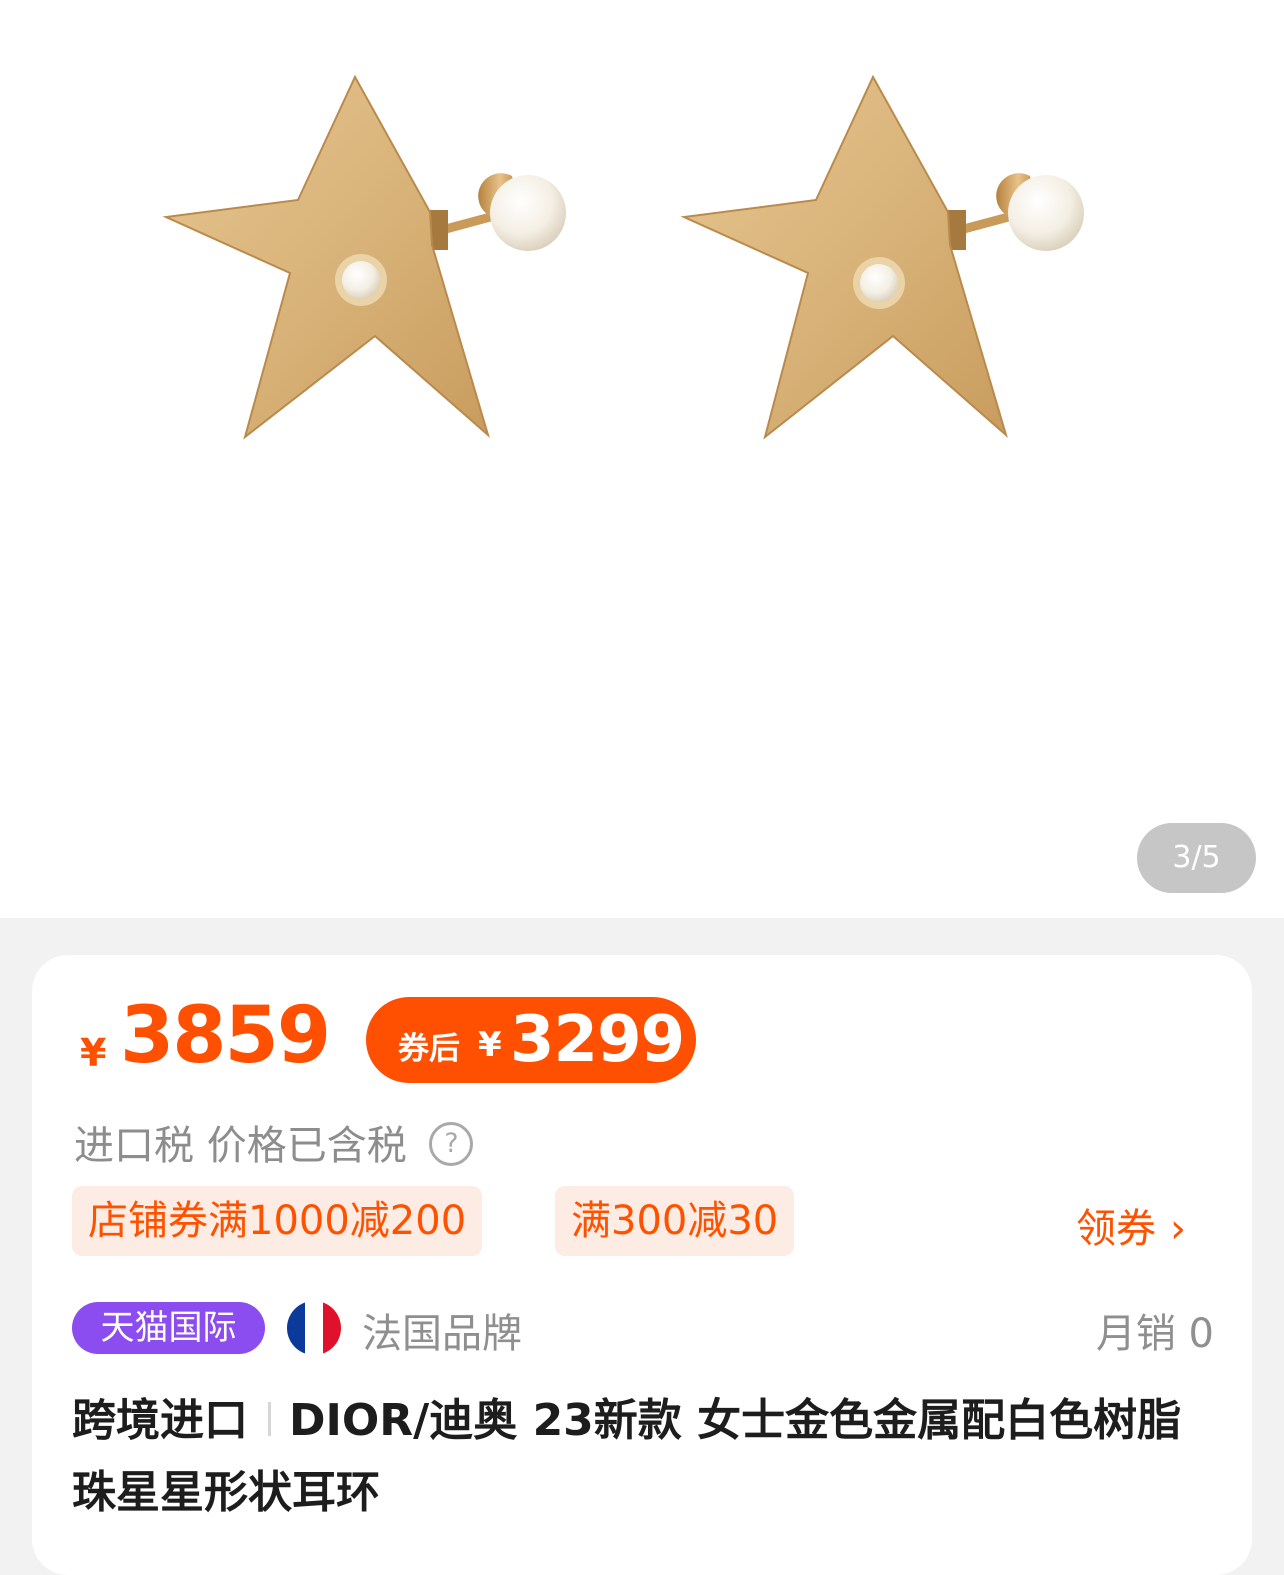 Image resolution: width=1284 pixels, height=1575 pixels. Describe the element at coordinates (882, 257) in the screenshot. I see `earring-right` at that location.